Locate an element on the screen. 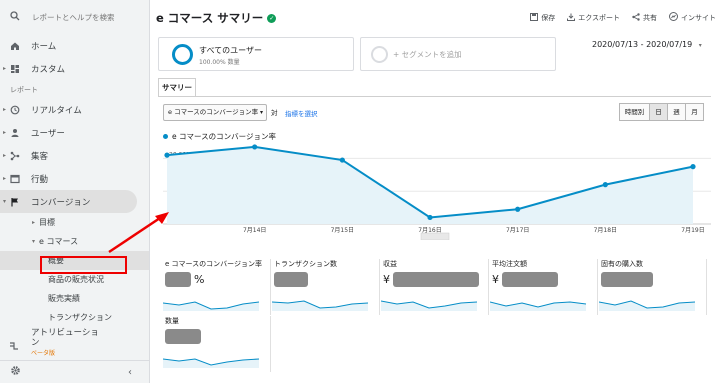  scorecard-label: 収益 is located at coordinates (390, 264).